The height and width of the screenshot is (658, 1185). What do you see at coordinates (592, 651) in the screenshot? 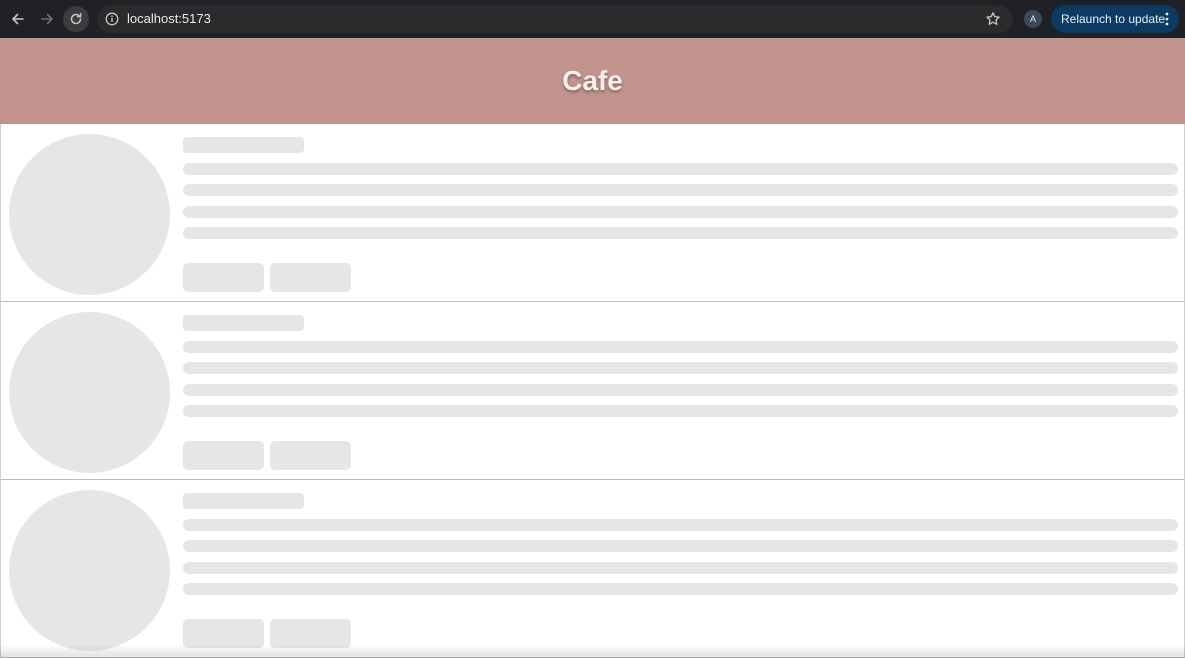
I see `bottom-shadow` at bounding box center [592, 651].